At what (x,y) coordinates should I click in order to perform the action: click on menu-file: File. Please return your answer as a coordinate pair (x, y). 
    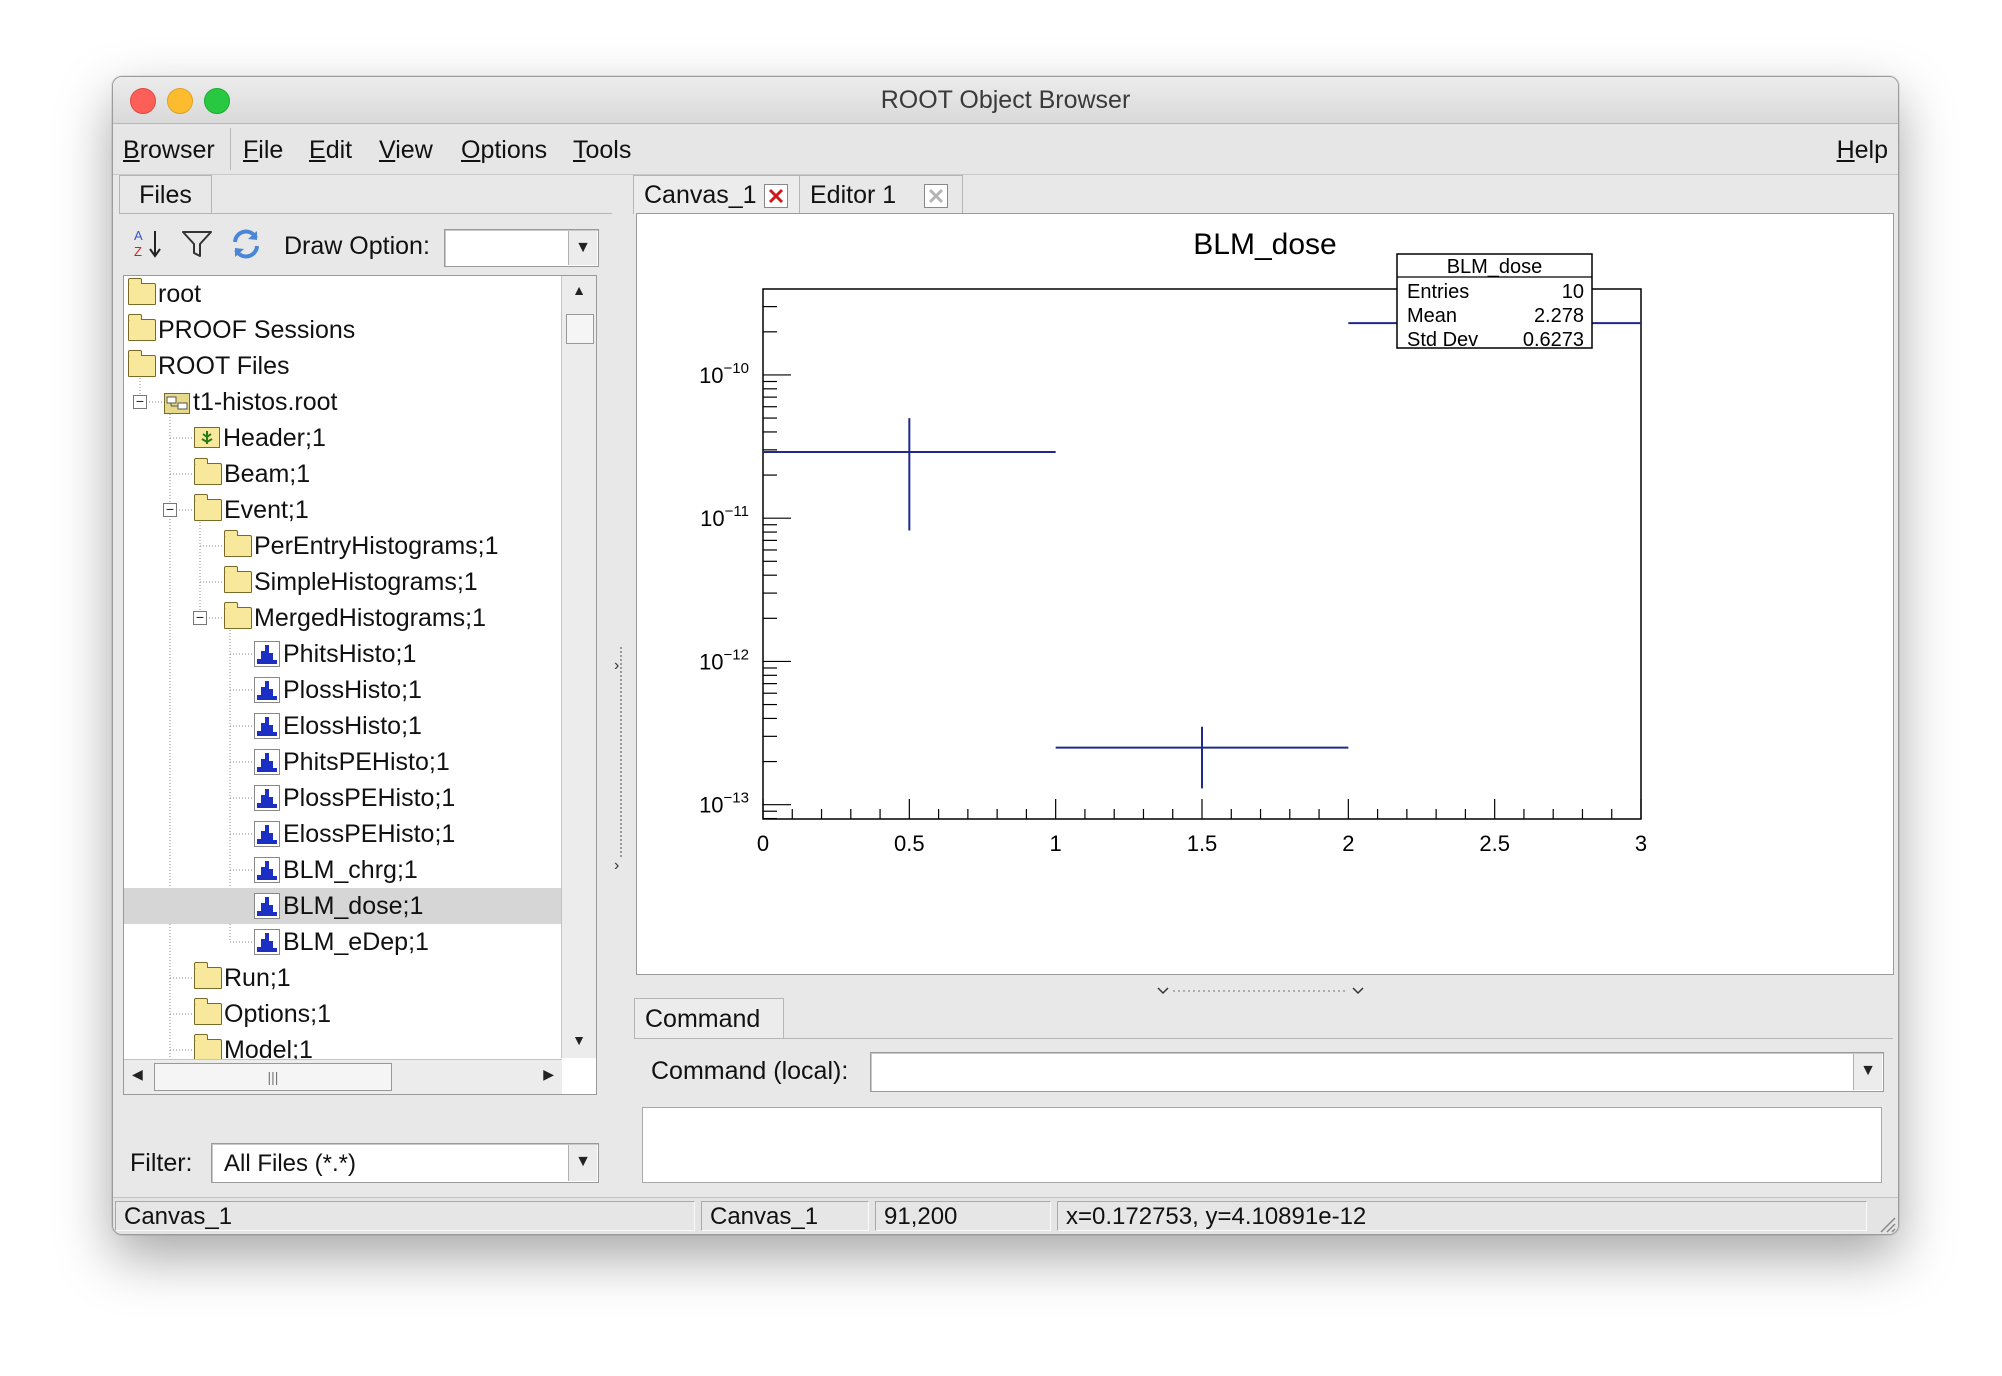
    Looking at the image, I should click on (263, 150).